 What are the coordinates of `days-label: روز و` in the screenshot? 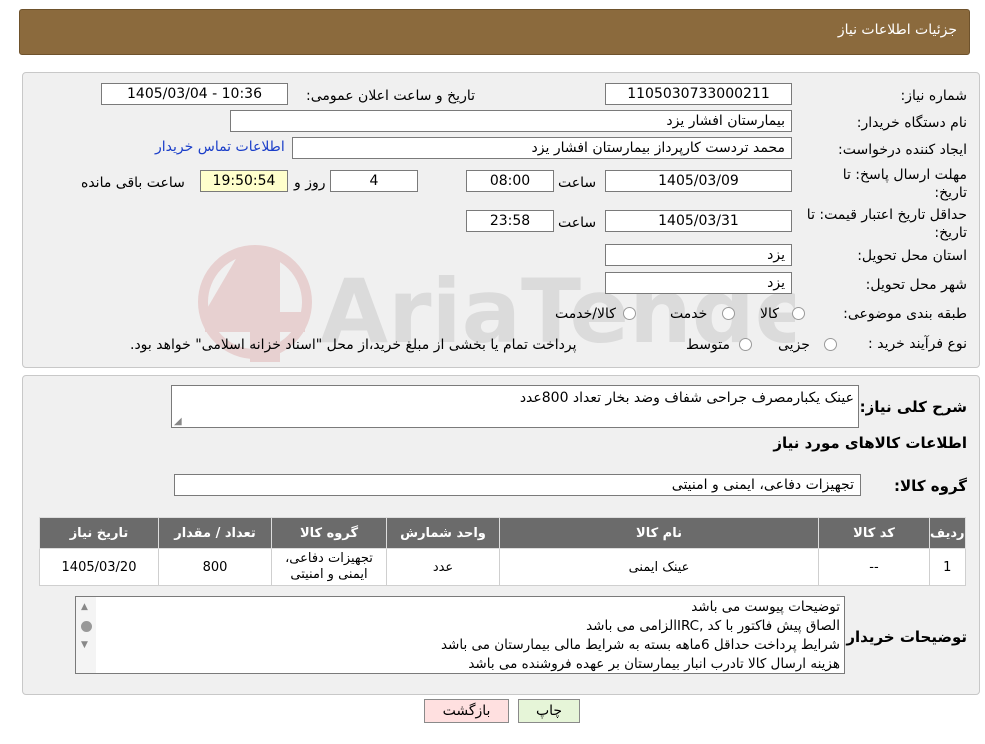 It's located at (310, 183).